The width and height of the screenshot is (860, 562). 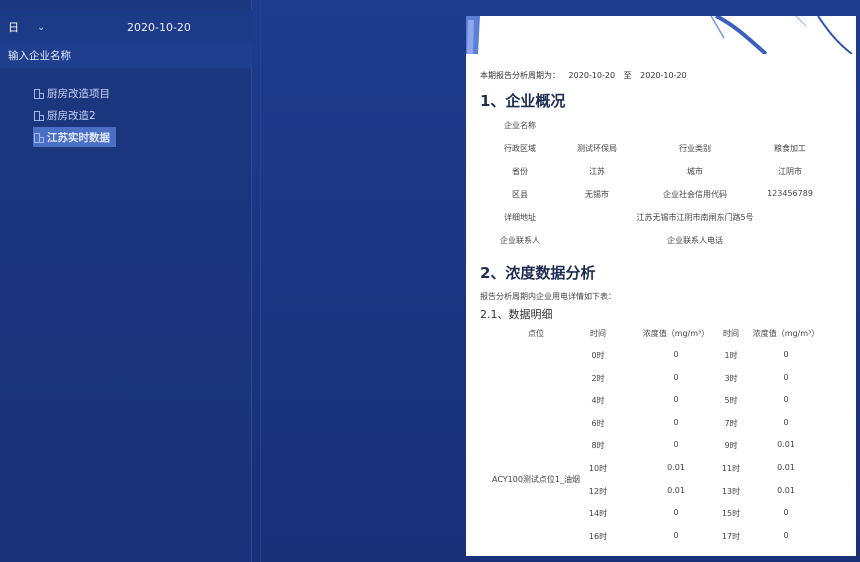 What do you see at coordinates (41, 27) in the screenshot?
I see `chevron-down-icon: ⌄` at bounding box center [41, 27].